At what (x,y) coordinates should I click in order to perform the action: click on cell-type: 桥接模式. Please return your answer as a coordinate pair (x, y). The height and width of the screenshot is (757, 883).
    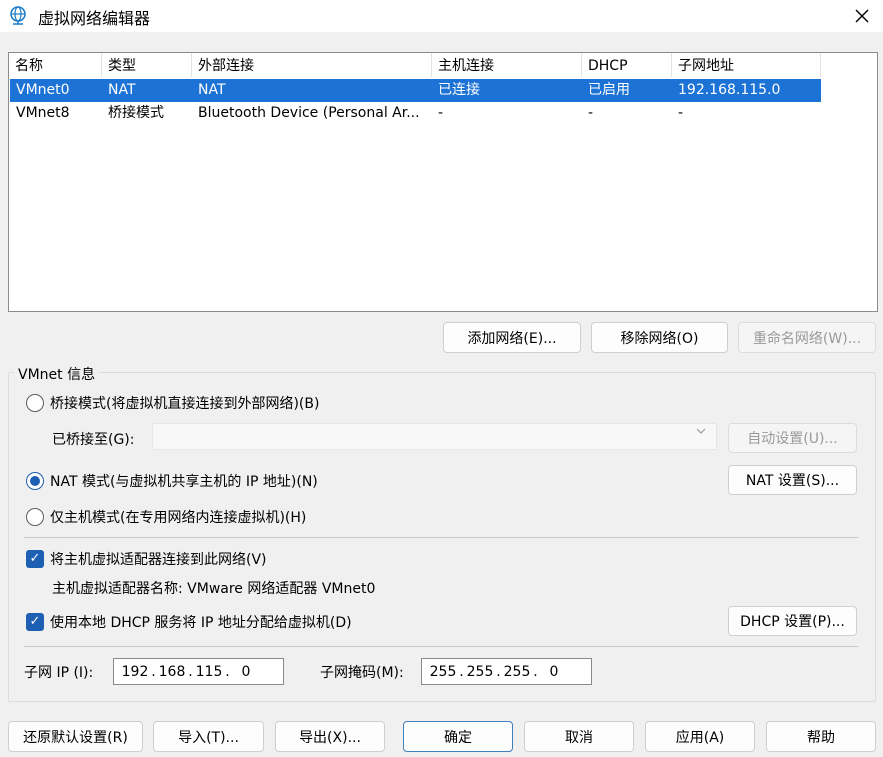
    Looking at the image, I should click on (136, 113).